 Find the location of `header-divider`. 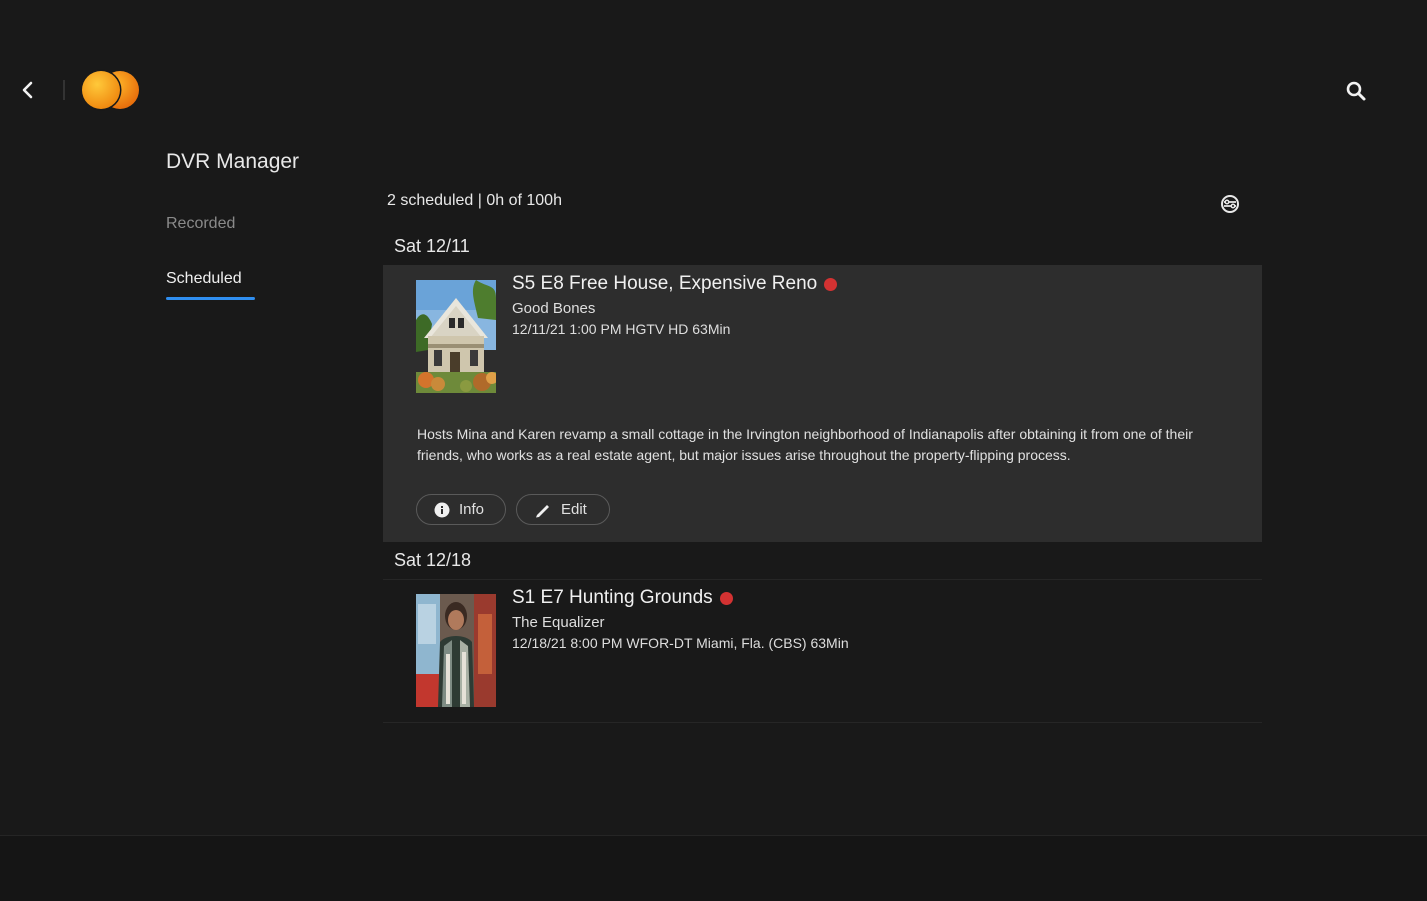

header-divider is located at coordinates (64, 90).